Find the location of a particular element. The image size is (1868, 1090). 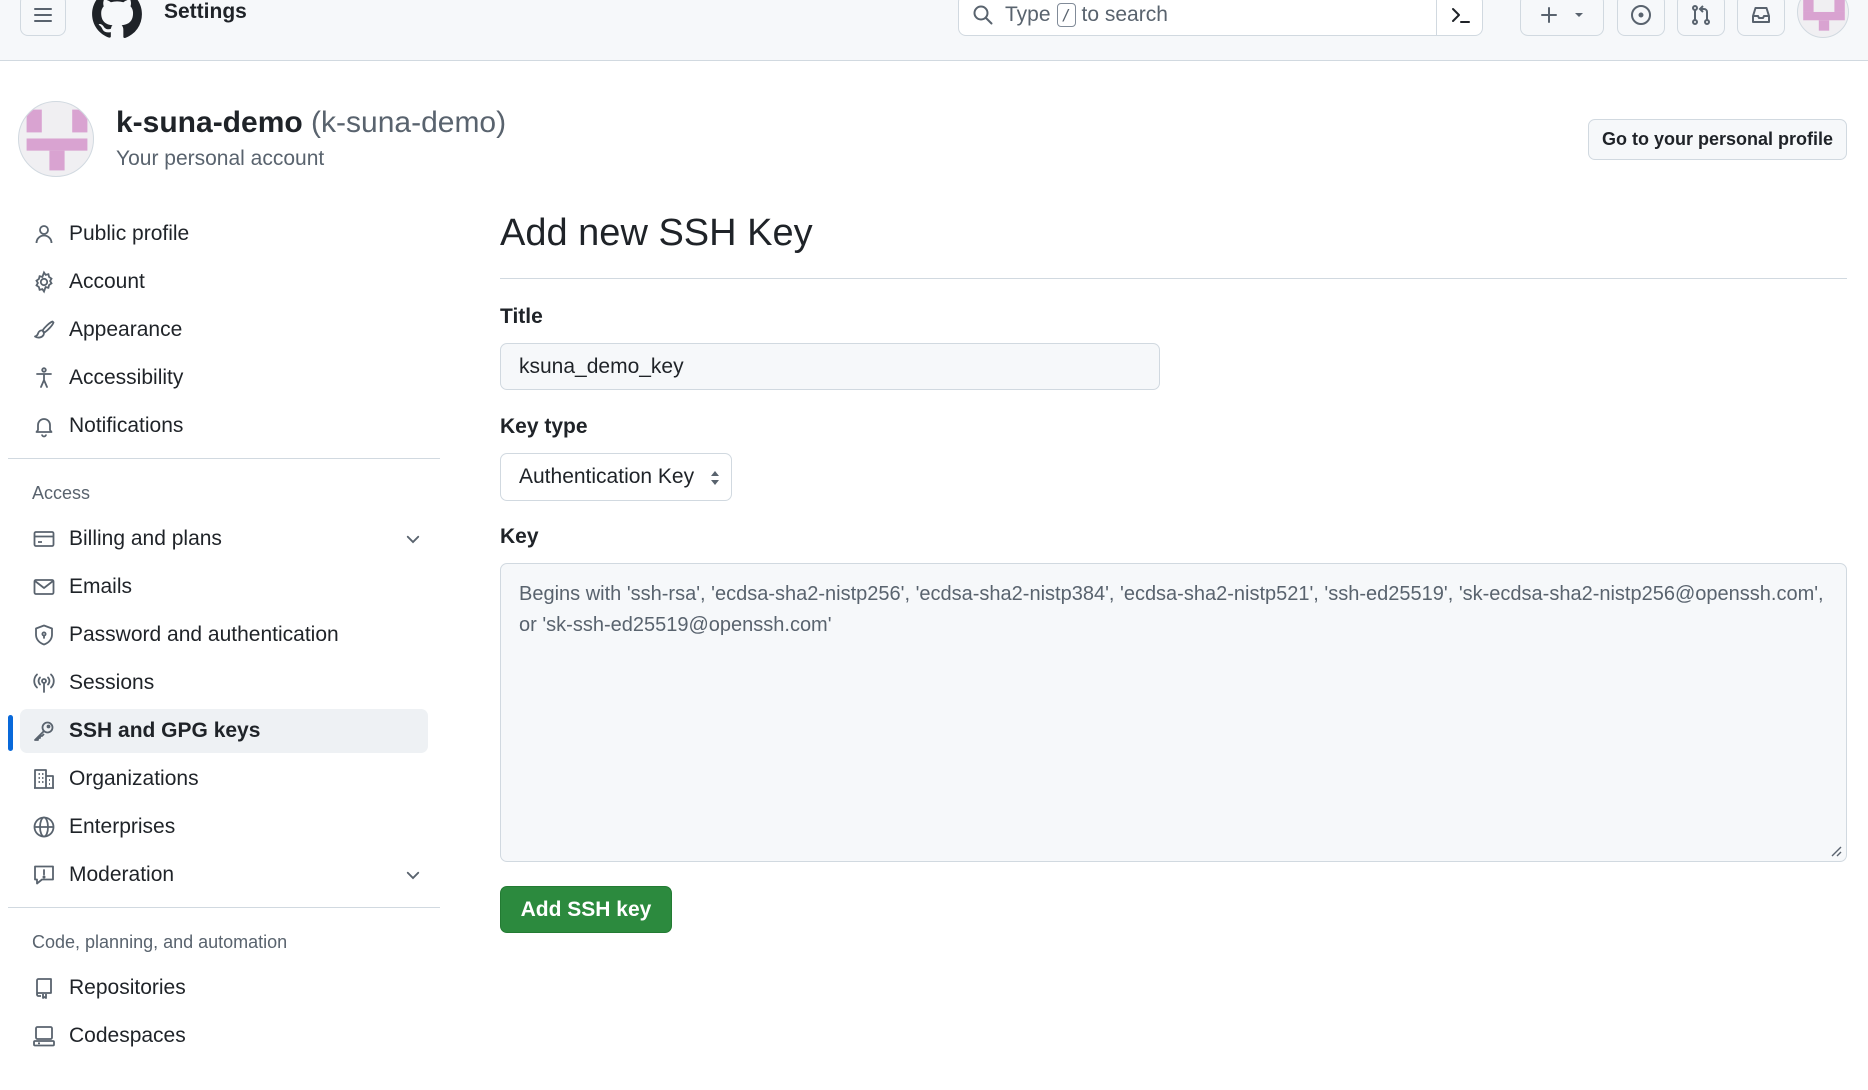

sidebar-heading-code: Code, planning, and automation is located at coordinates (160, 941).